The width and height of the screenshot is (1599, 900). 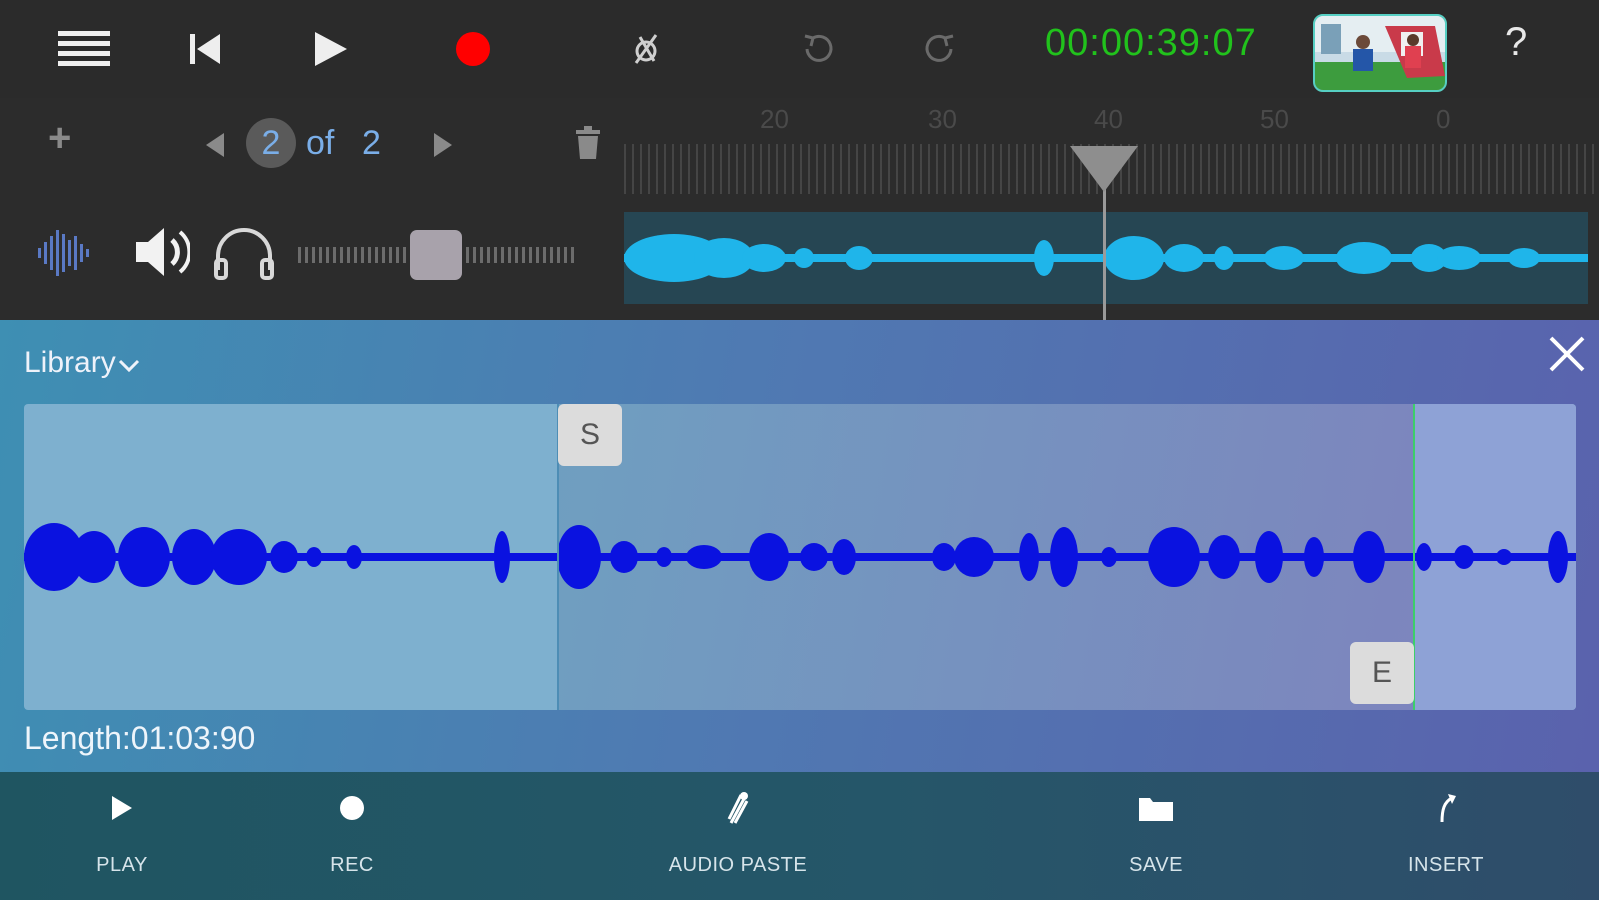 I want to click on close-icon, so click(x=1567, y=354).